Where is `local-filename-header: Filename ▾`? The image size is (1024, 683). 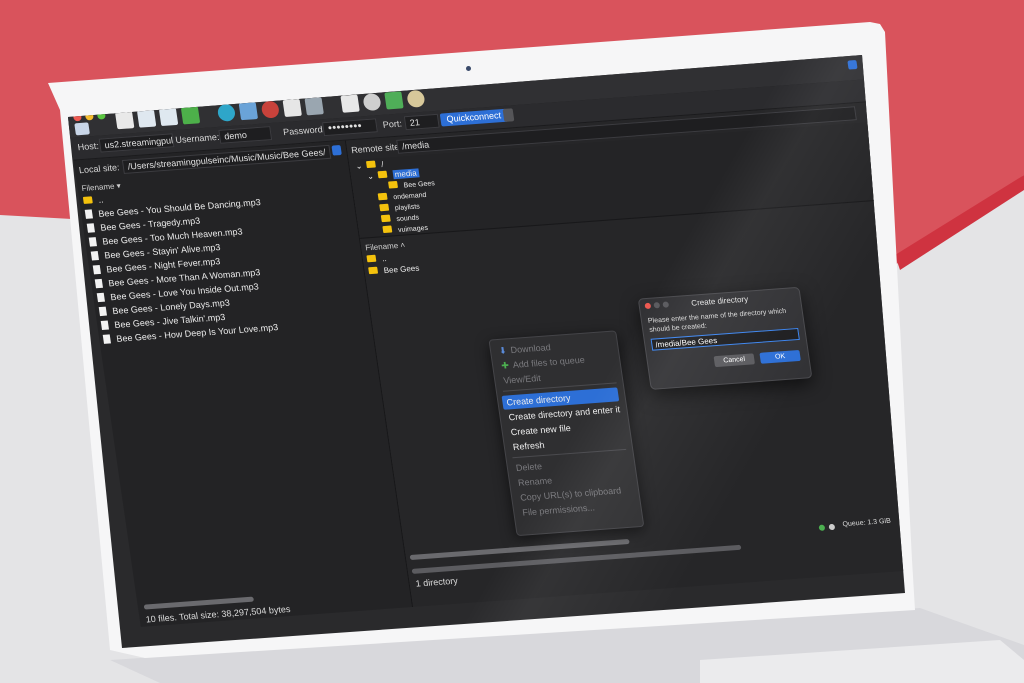
local-filename-header: Filename ▾ is located at coordinates (101, 187).